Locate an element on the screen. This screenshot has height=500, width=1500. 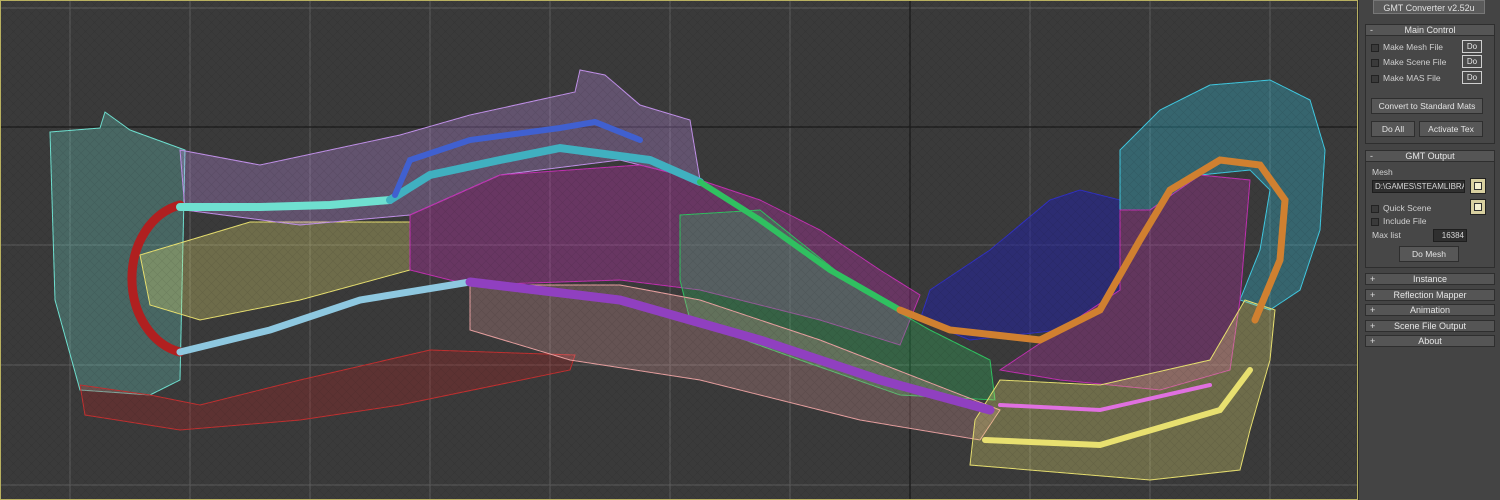
rollout-title: Reflection Mapper is located at coordinates (1430, 295).